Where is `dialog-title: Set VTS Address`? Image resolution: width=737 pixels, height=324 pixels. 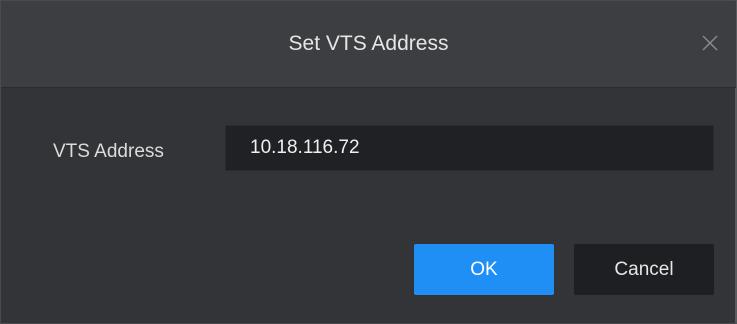
dialog-title: Set VTS Address is located at coordinates (368, 43).